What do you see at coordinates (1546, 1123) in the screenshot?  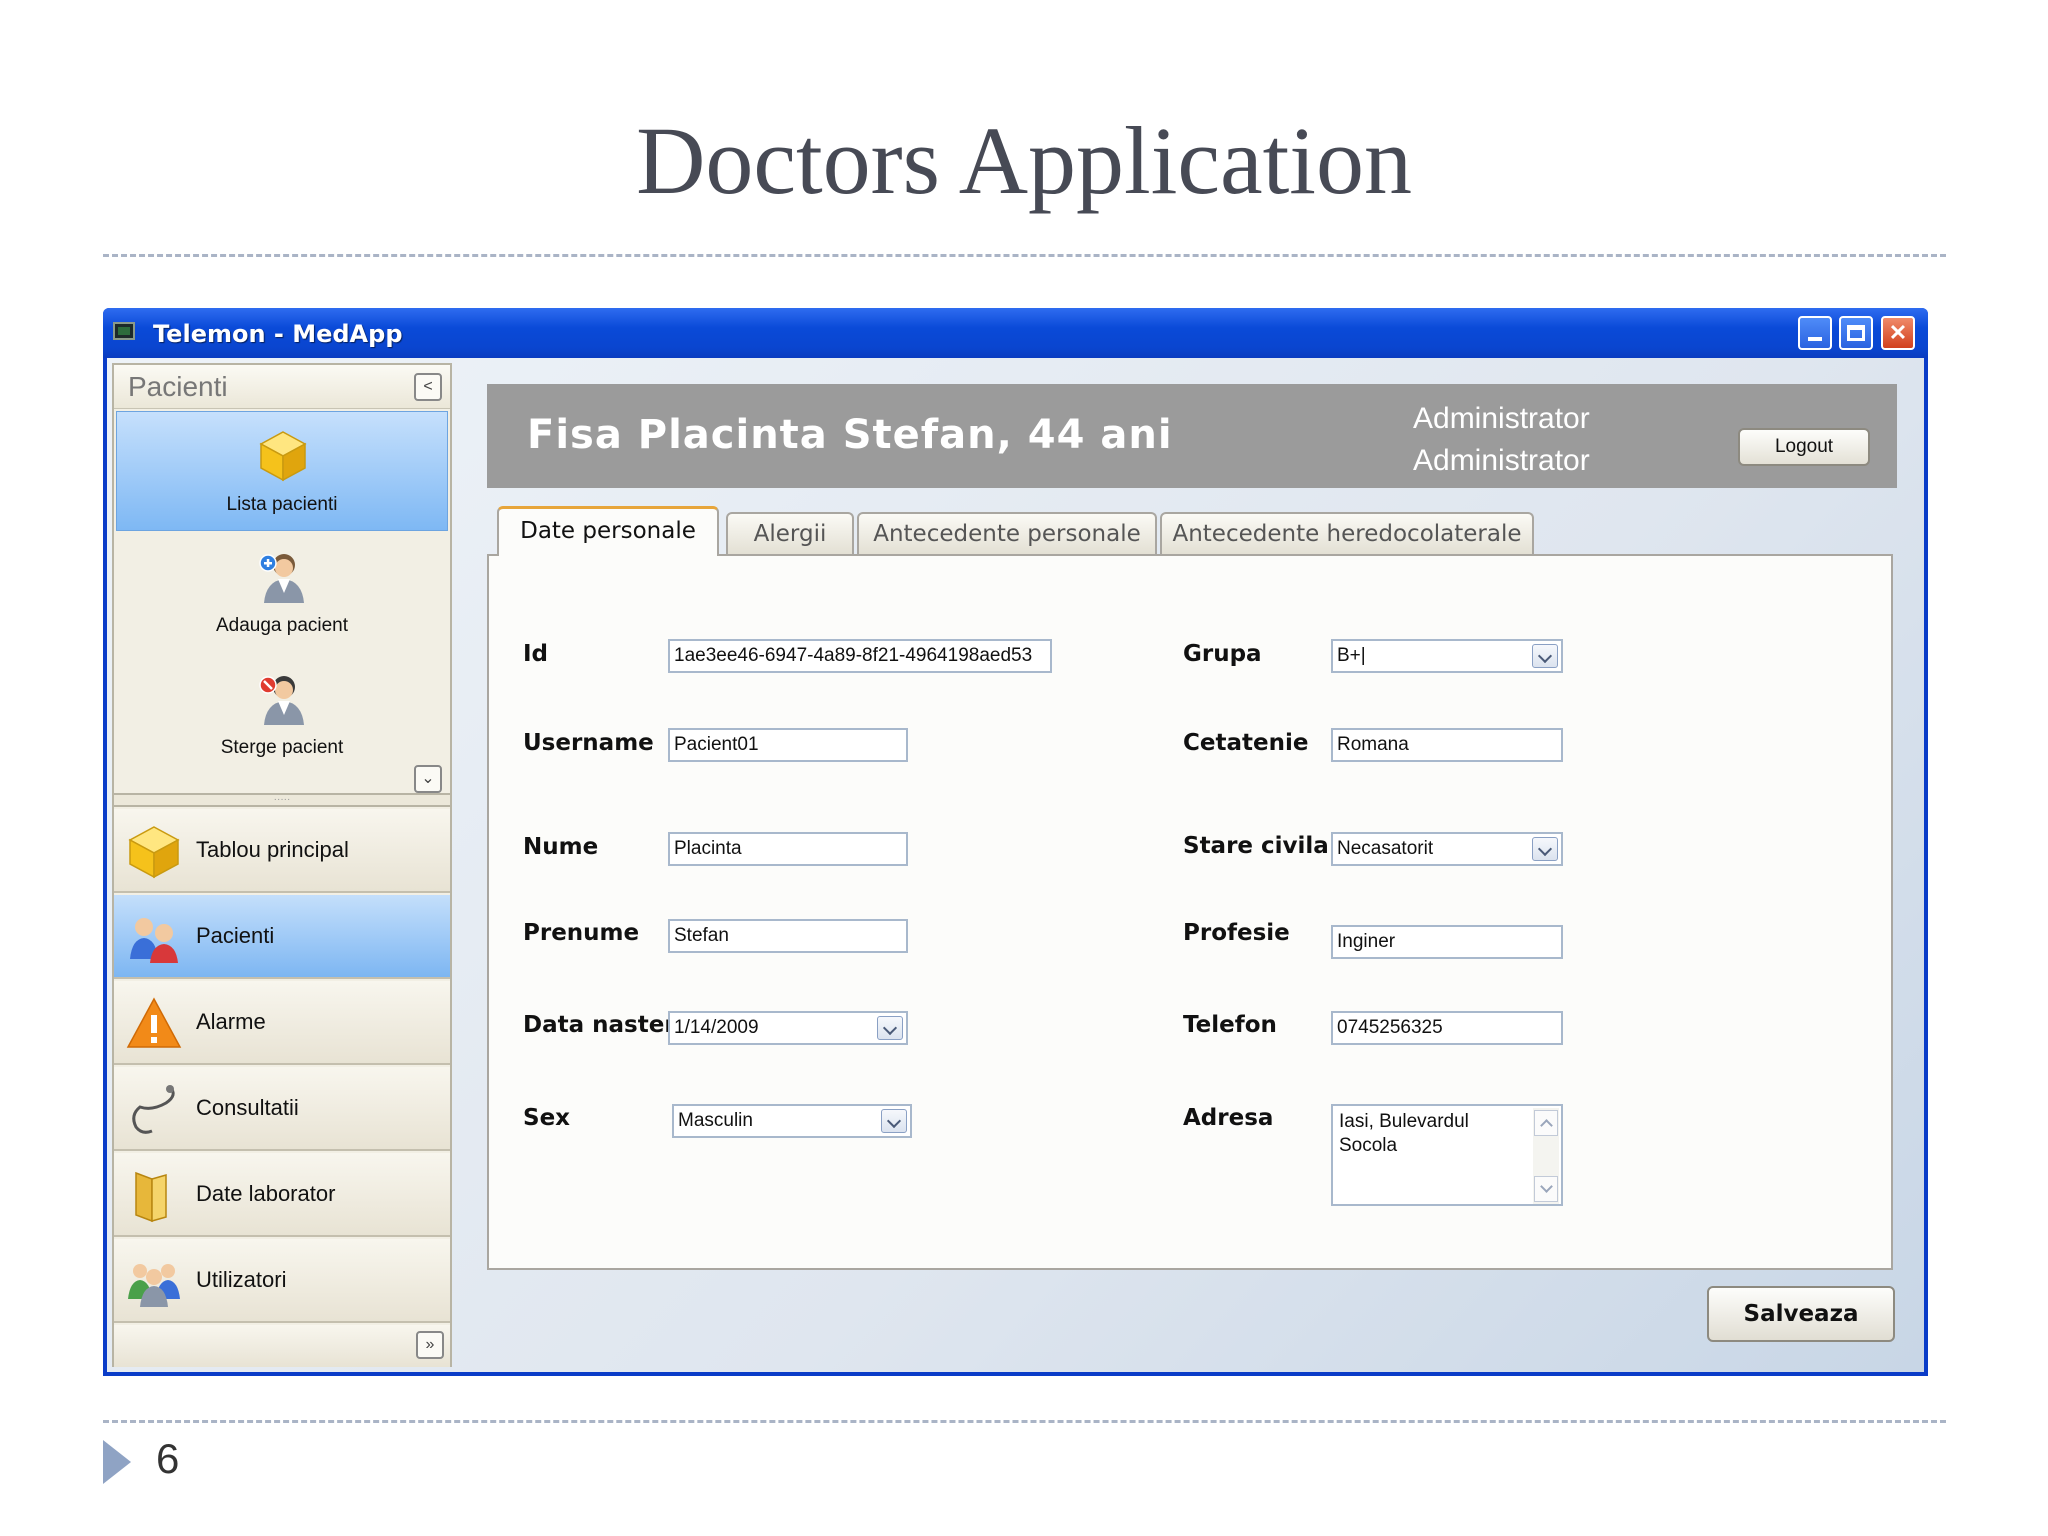 I see `scroll-up-icon` at bounding box center [1546, 1123].